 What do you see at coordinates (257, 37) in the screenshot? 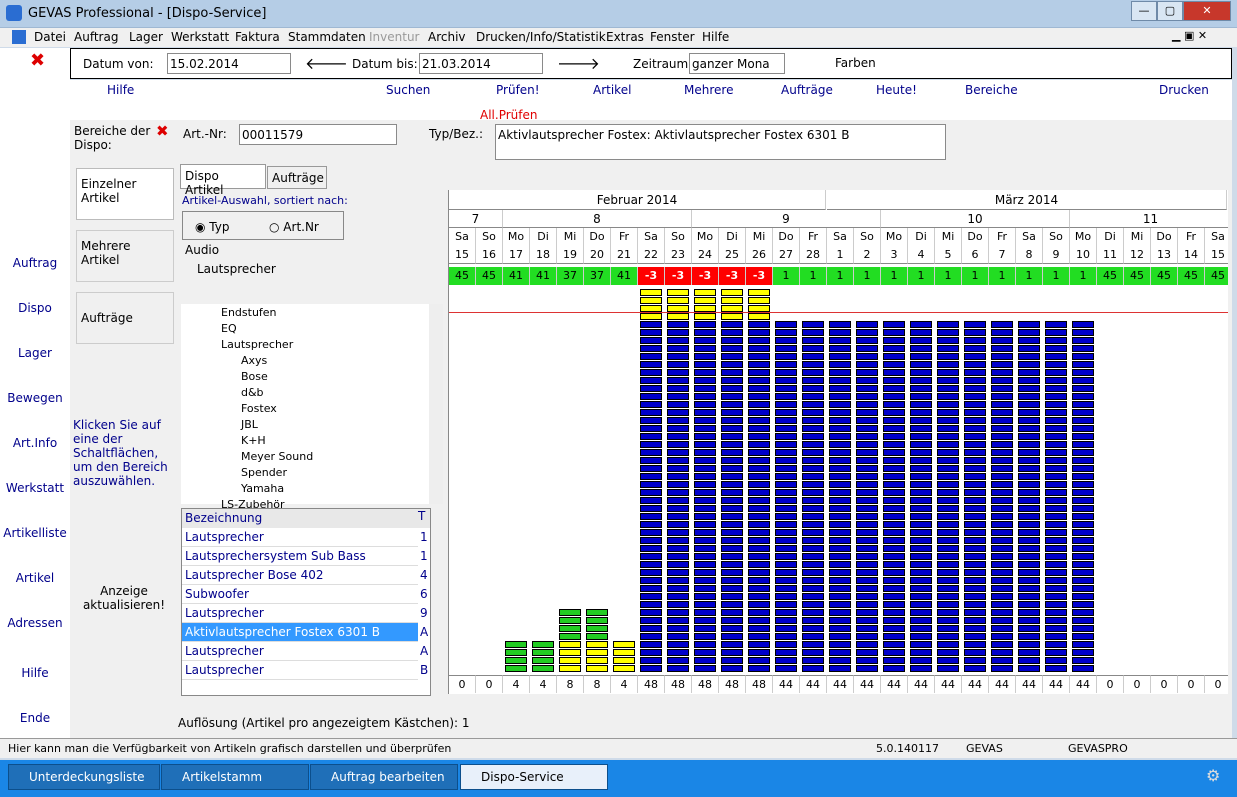
I see `menu-faktura: Faktura` at bounding box center [257, 37].